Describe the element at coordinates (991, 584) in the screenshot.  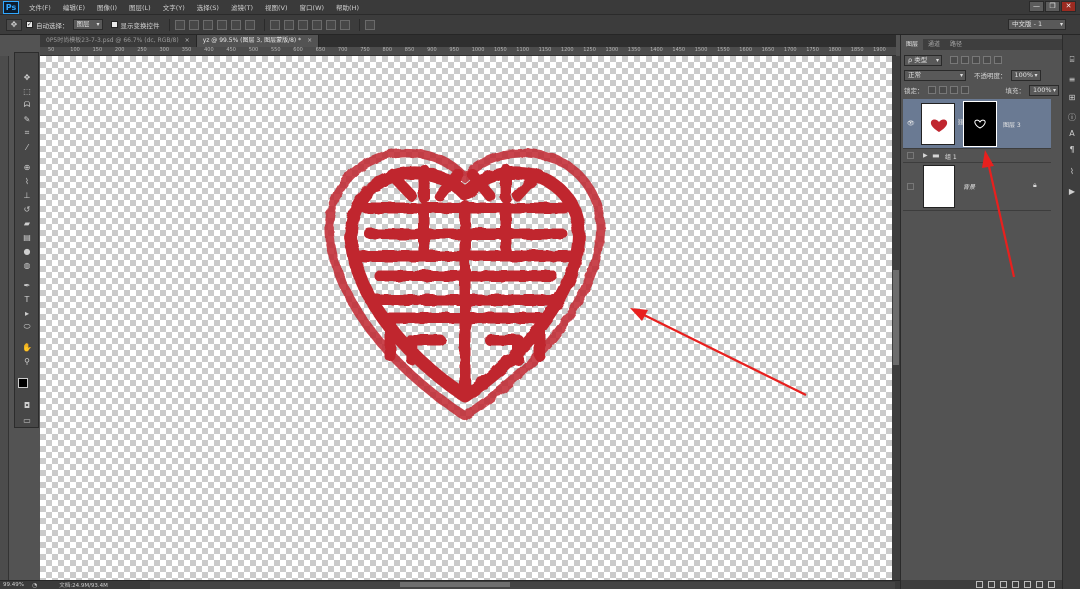
I see `layer-style-icon` at that location.